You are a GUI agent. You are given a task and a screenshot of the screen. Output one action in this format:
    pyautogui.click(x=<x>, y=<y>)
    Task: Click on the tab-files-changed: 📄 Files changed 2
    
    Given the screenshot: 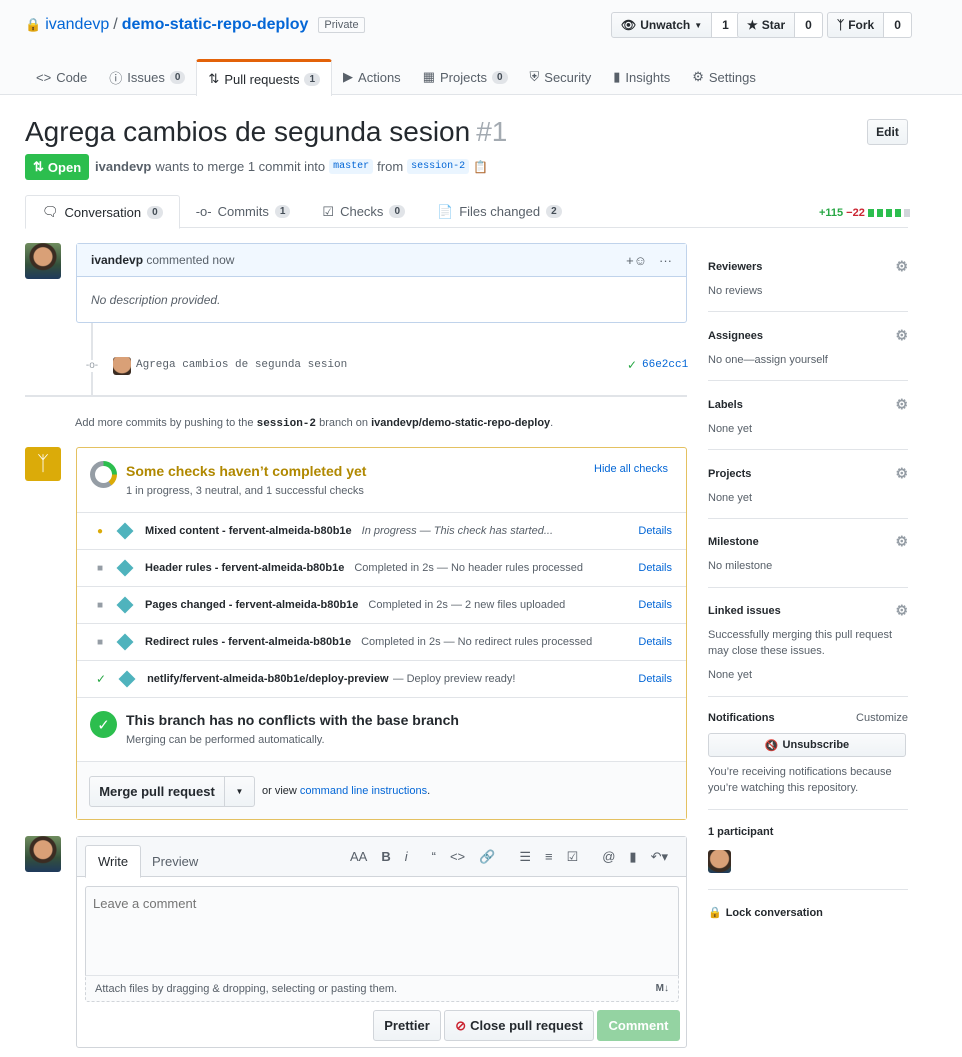 What is the action you would take?
    pyautogui.click(x=499, y=211)
    